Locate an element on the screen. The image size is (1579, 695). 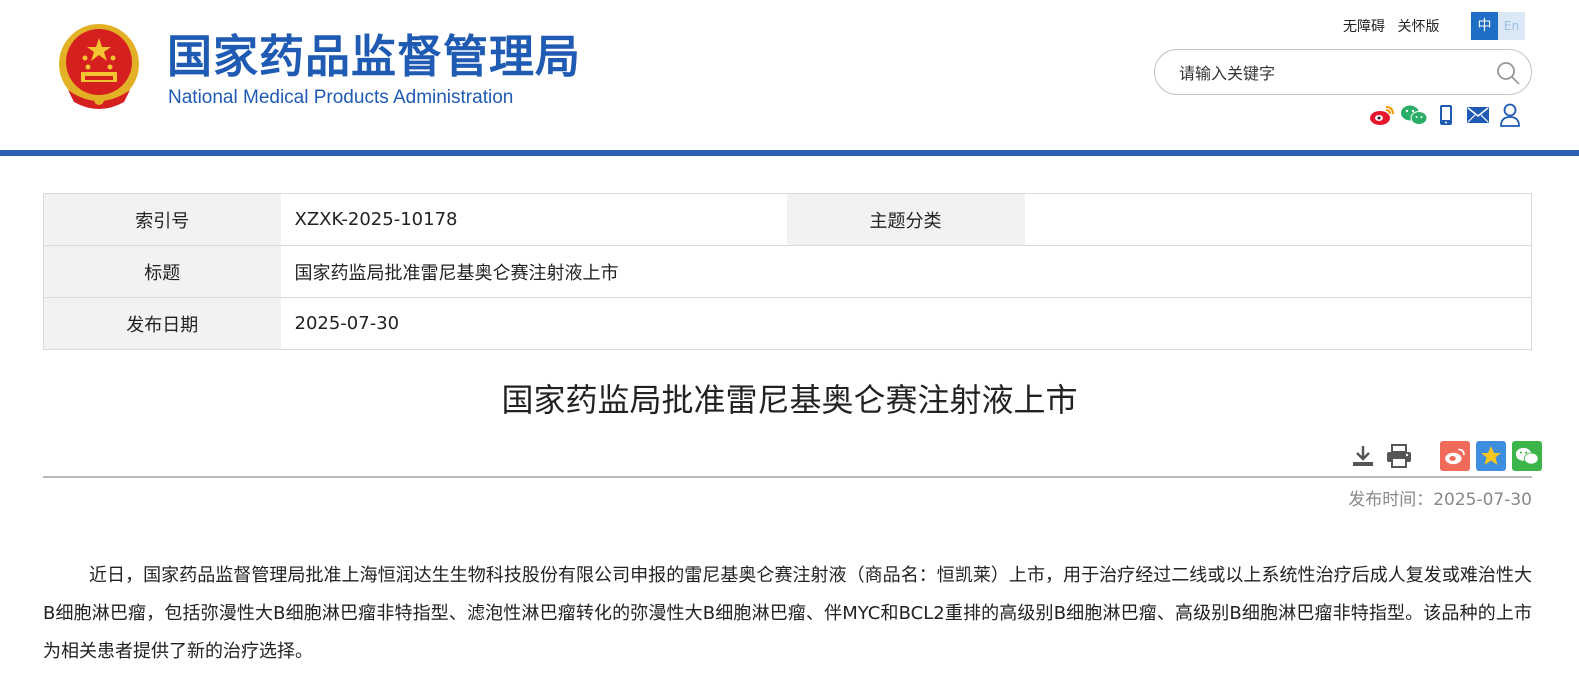
lang-en-button: En is located at coordinates (1511, 26).